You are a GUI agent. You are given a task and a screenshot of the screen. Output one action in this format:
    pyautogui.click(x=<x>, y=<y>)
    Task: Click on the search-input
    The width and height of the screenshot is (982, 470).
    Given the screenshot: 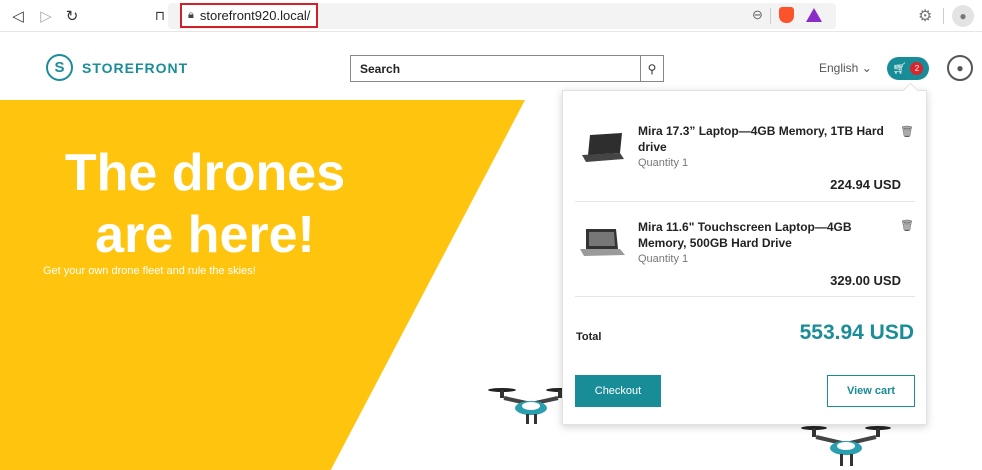 What is the action you would take?
    pyautogui.click(x=495, y=68)
    